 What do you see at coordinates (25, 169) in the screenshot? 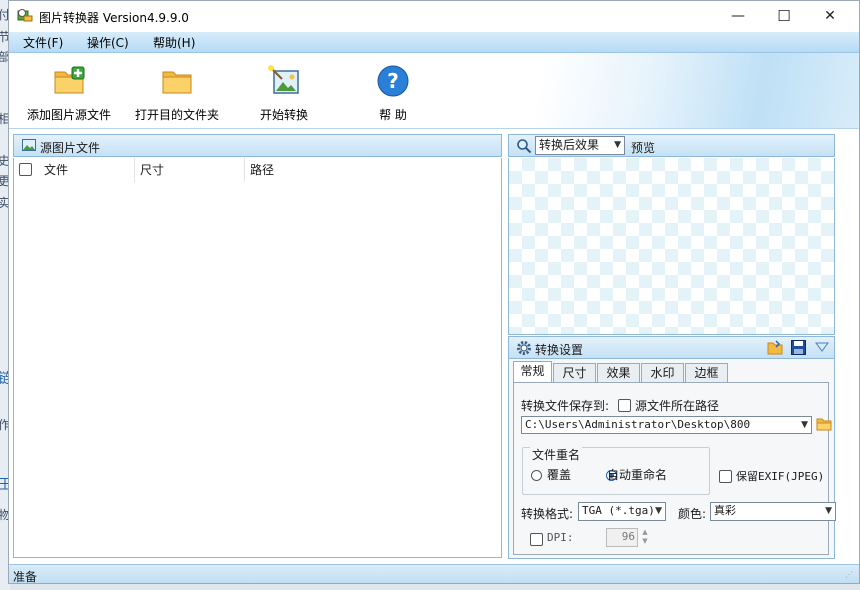
I see `select-all-checkbox` at bounding box center [25, 169].